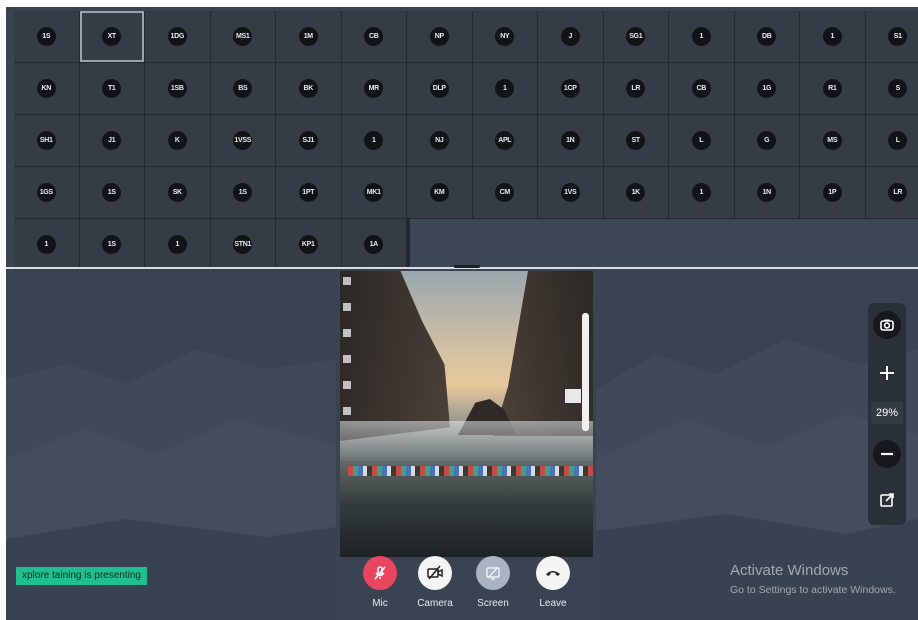  I want to click on participant-tile: 1PT, so click(308, 192).